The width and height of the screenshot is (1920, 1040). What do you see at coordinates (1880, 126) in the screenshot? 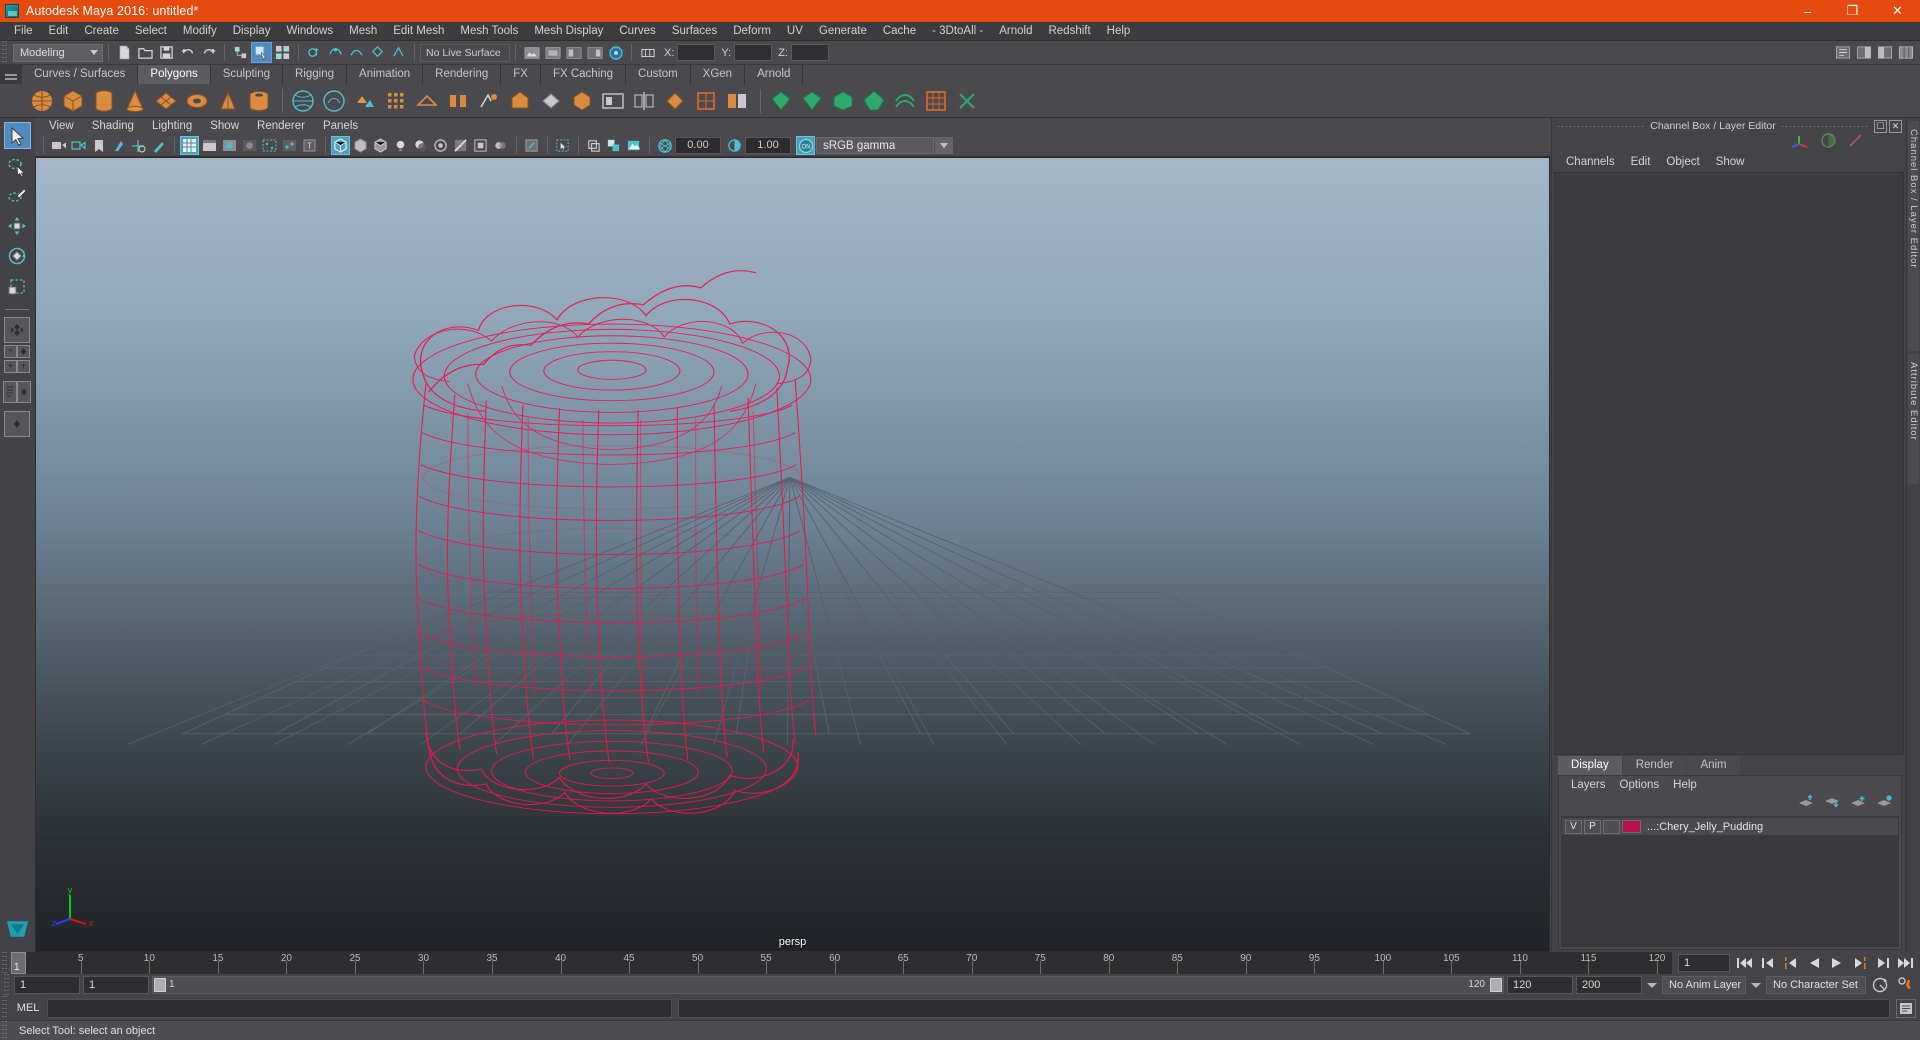
I see `undock-icon: ☐` at bounding box center [1880, 126].